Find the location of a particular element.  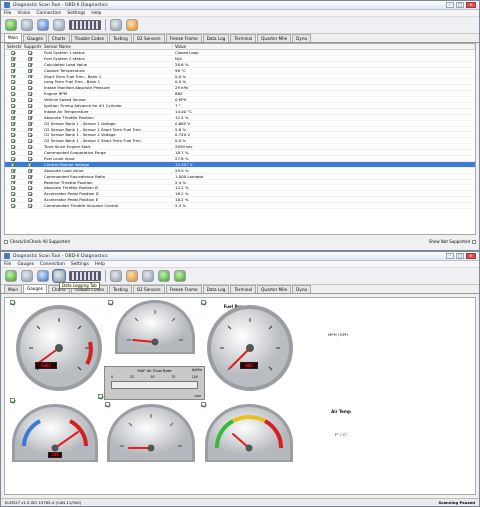

menu-gauges: Gauges is located at coordinates (25, 264).